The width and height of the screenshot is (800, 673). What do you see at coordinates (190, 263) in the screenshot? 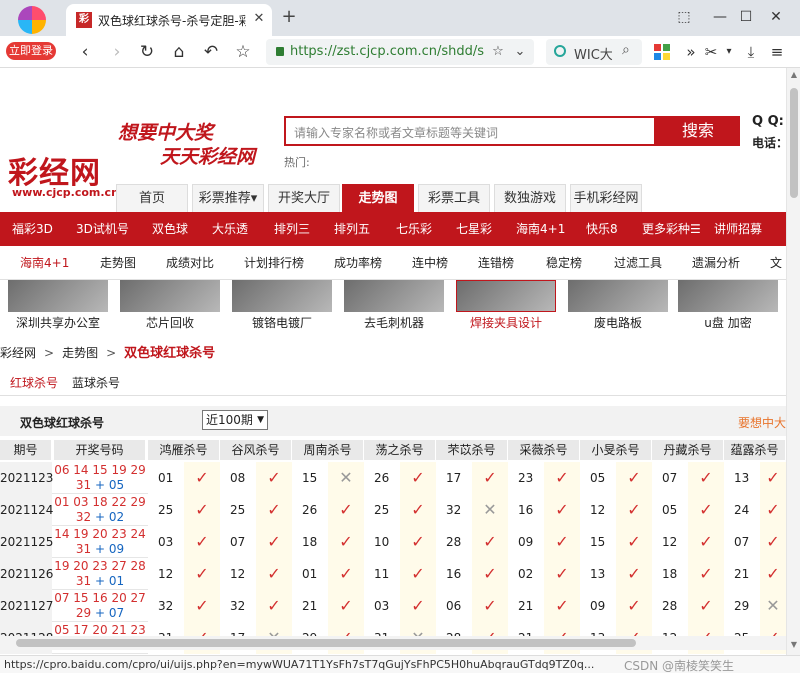
I see `sub-nav-item: 成绩对比` at bounding box center [190, 263].